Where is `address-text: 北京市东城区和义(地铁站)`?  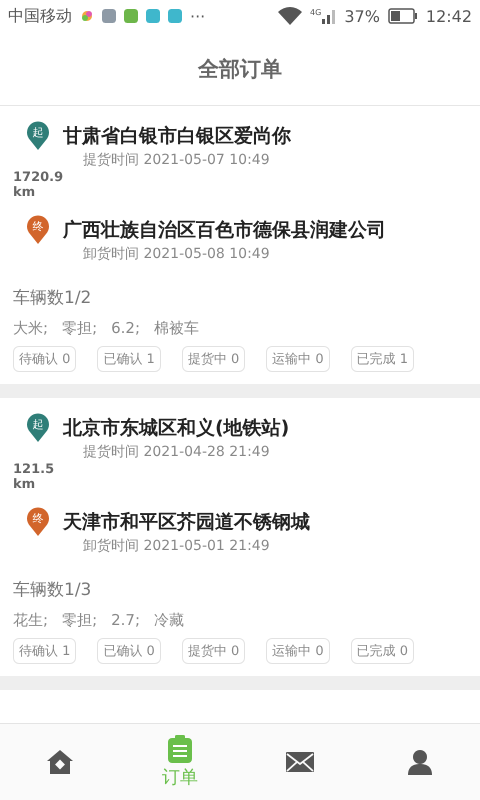 address-text: 北京市东城区和义(地铁站) is located at coordinates (176, 428).